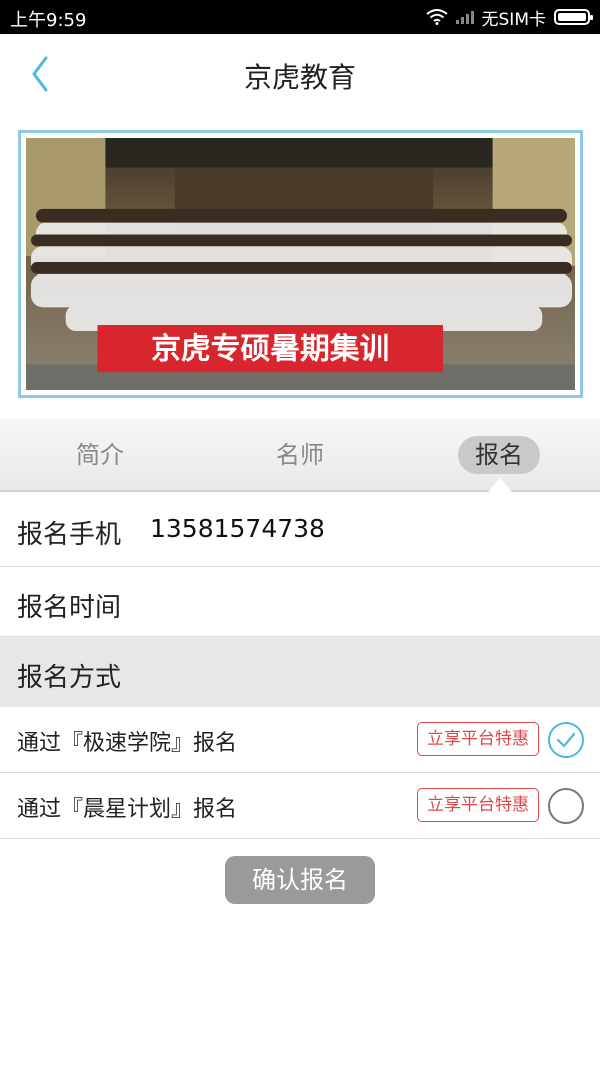  Describe the element at coordinates (436, 17) in the screenshot. I see `wifi-icon` at that location.